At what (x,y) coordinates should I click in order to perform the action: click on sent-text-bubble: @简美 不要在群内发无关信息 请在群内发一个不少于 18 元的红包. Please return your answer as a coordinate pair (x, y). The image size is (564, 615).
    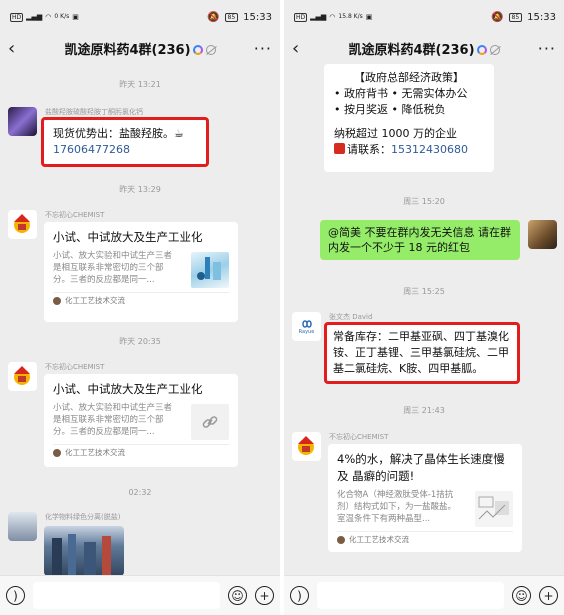
    Looking at the image, I should click on (420, 240).